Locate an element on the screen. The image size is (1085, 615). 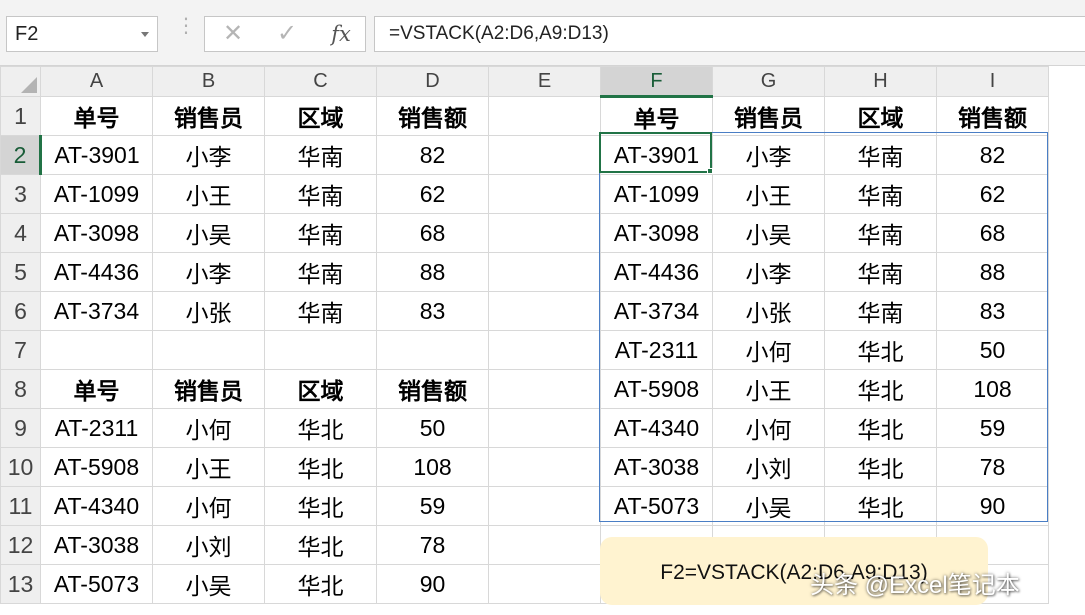
column-header-b: B is located at coordinates (208, 81).